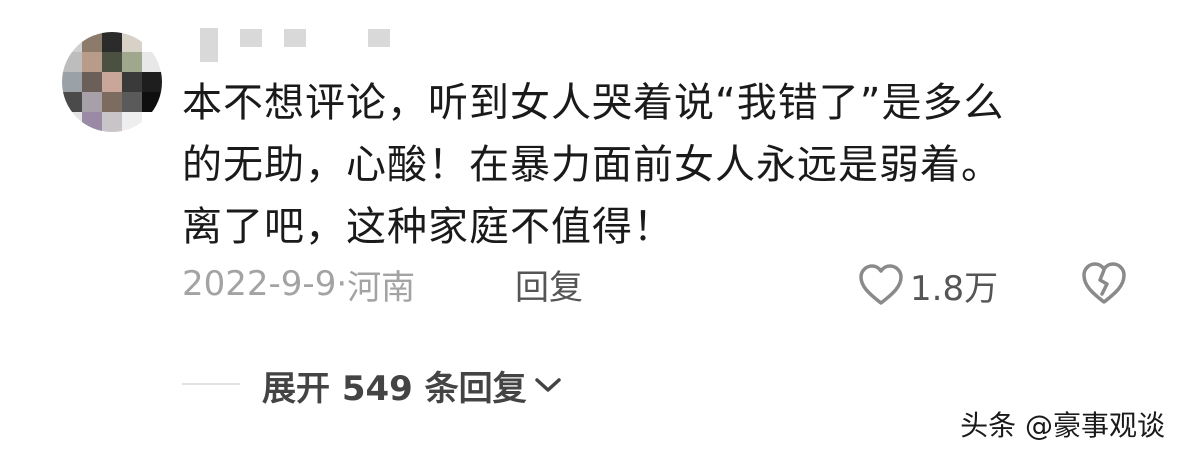 The image size is (1179, 452). I want to click on expand-replies-label: 展开 549 条回复, so click(394, 388).